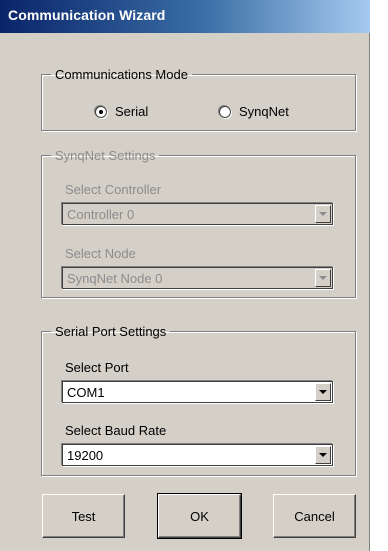 The image size is (388, 551). What do you see at coordinates (197, 214) in the screenshot?
I see `controller-select: Controller 0` at bounding box center [197, 214].